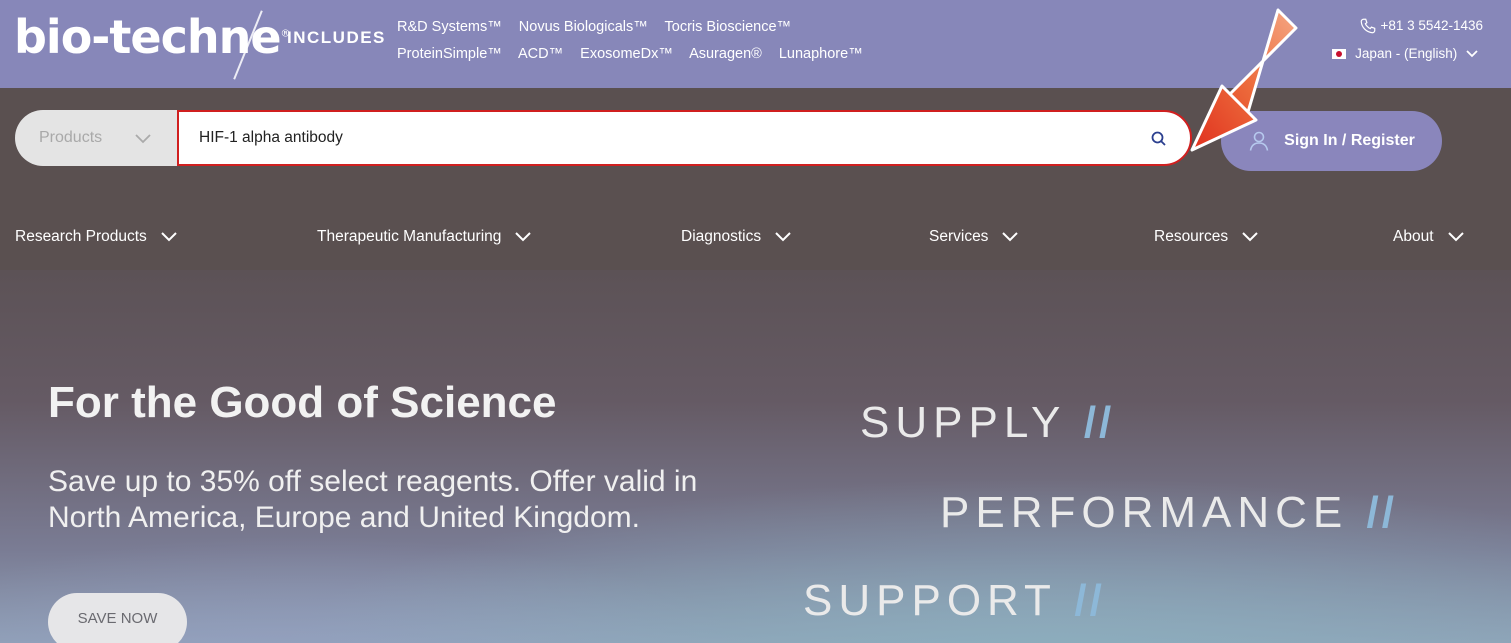 The image size is (1511, 643). Describe the element at coordinates (302, 402) in the screenshot. I see `hero-title: For the Good of Science` at that location.